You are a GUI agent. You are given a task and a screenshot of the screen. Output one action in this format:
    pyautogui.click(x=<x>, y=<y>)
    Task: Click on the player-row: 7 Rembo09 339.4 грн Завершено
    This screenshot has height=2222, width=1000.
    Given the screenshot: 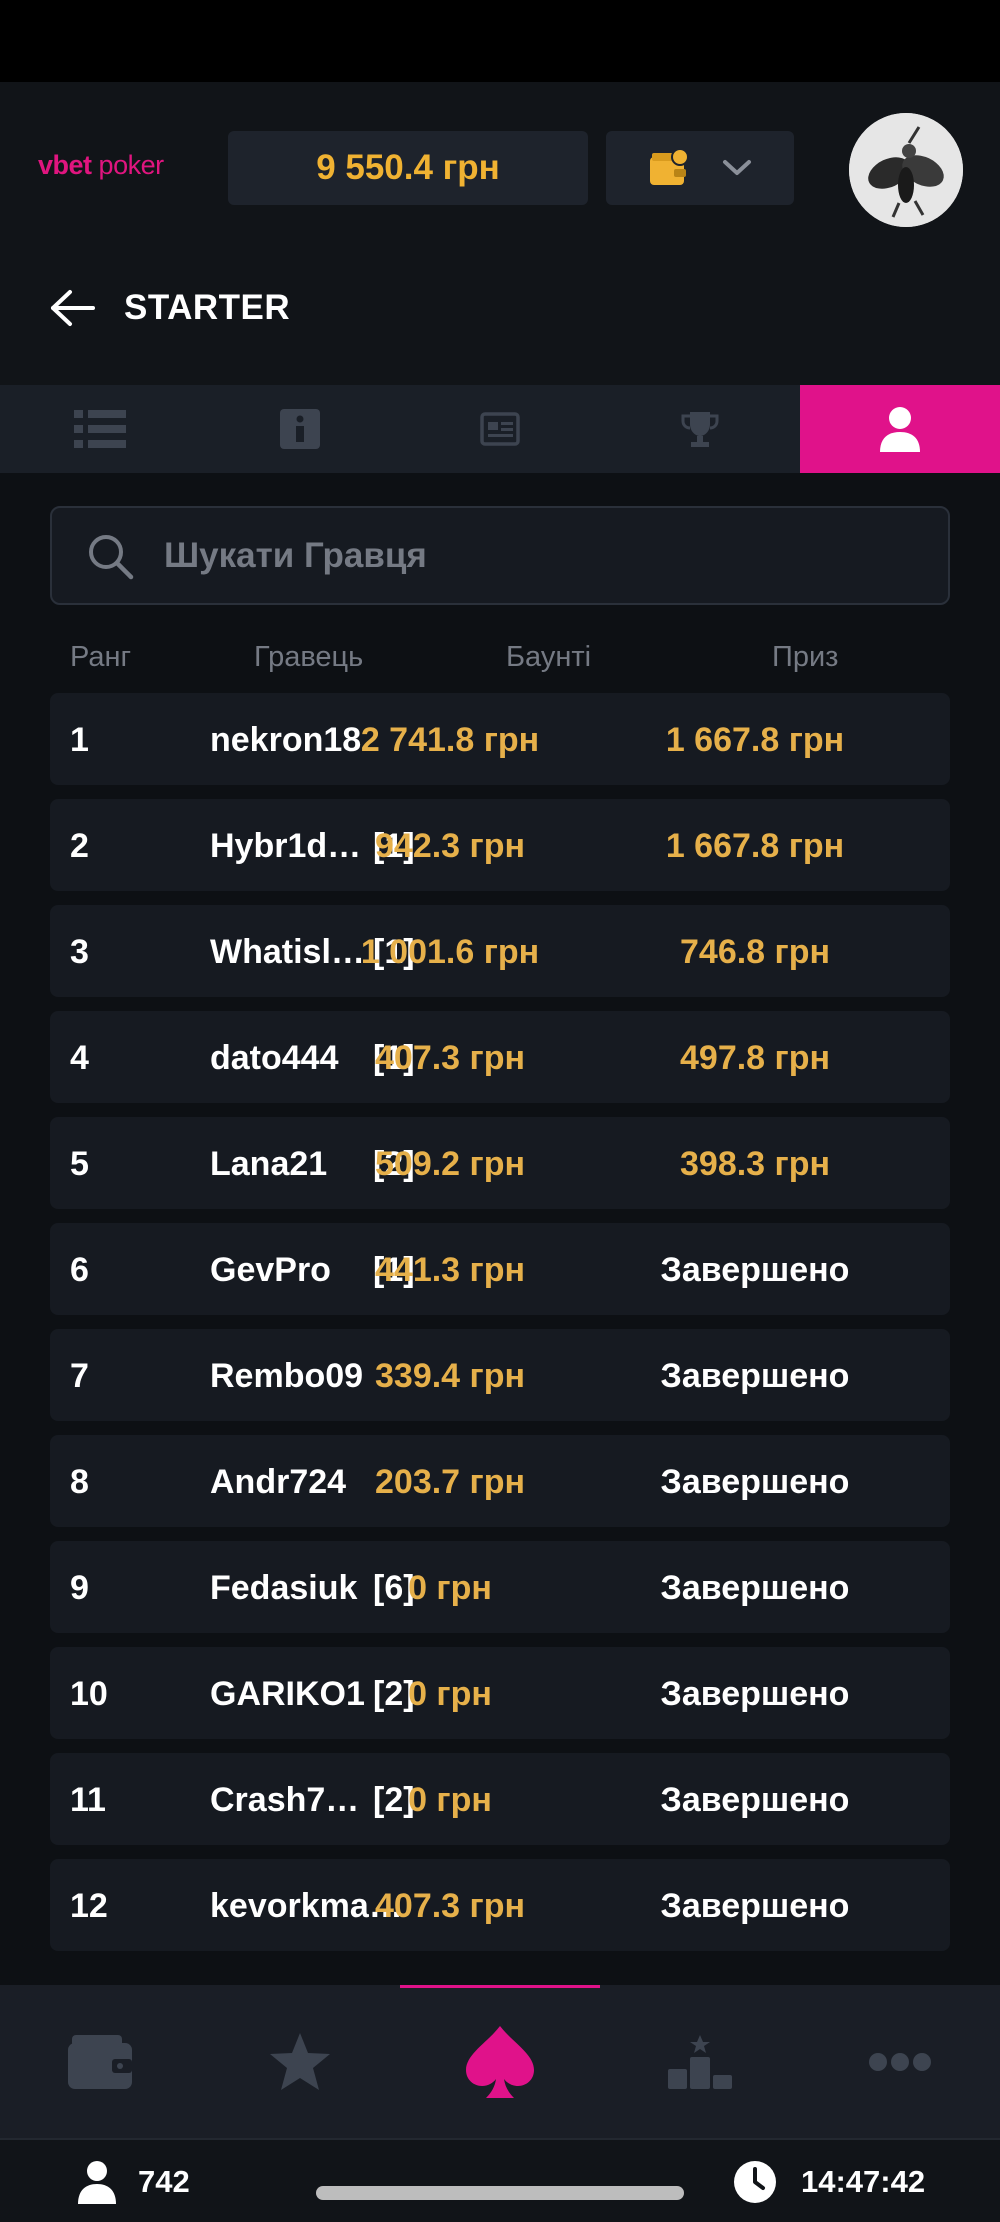 What is the action you would take?
    pyautogui.click(x=500, y=1375)
    